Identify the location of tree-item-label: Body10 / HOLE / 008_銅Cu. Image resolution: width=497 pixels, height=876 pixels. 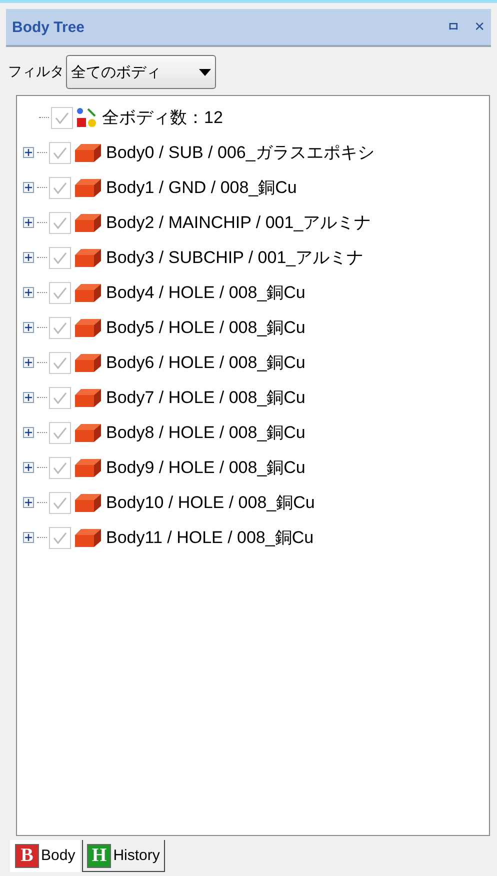
(210, 502).